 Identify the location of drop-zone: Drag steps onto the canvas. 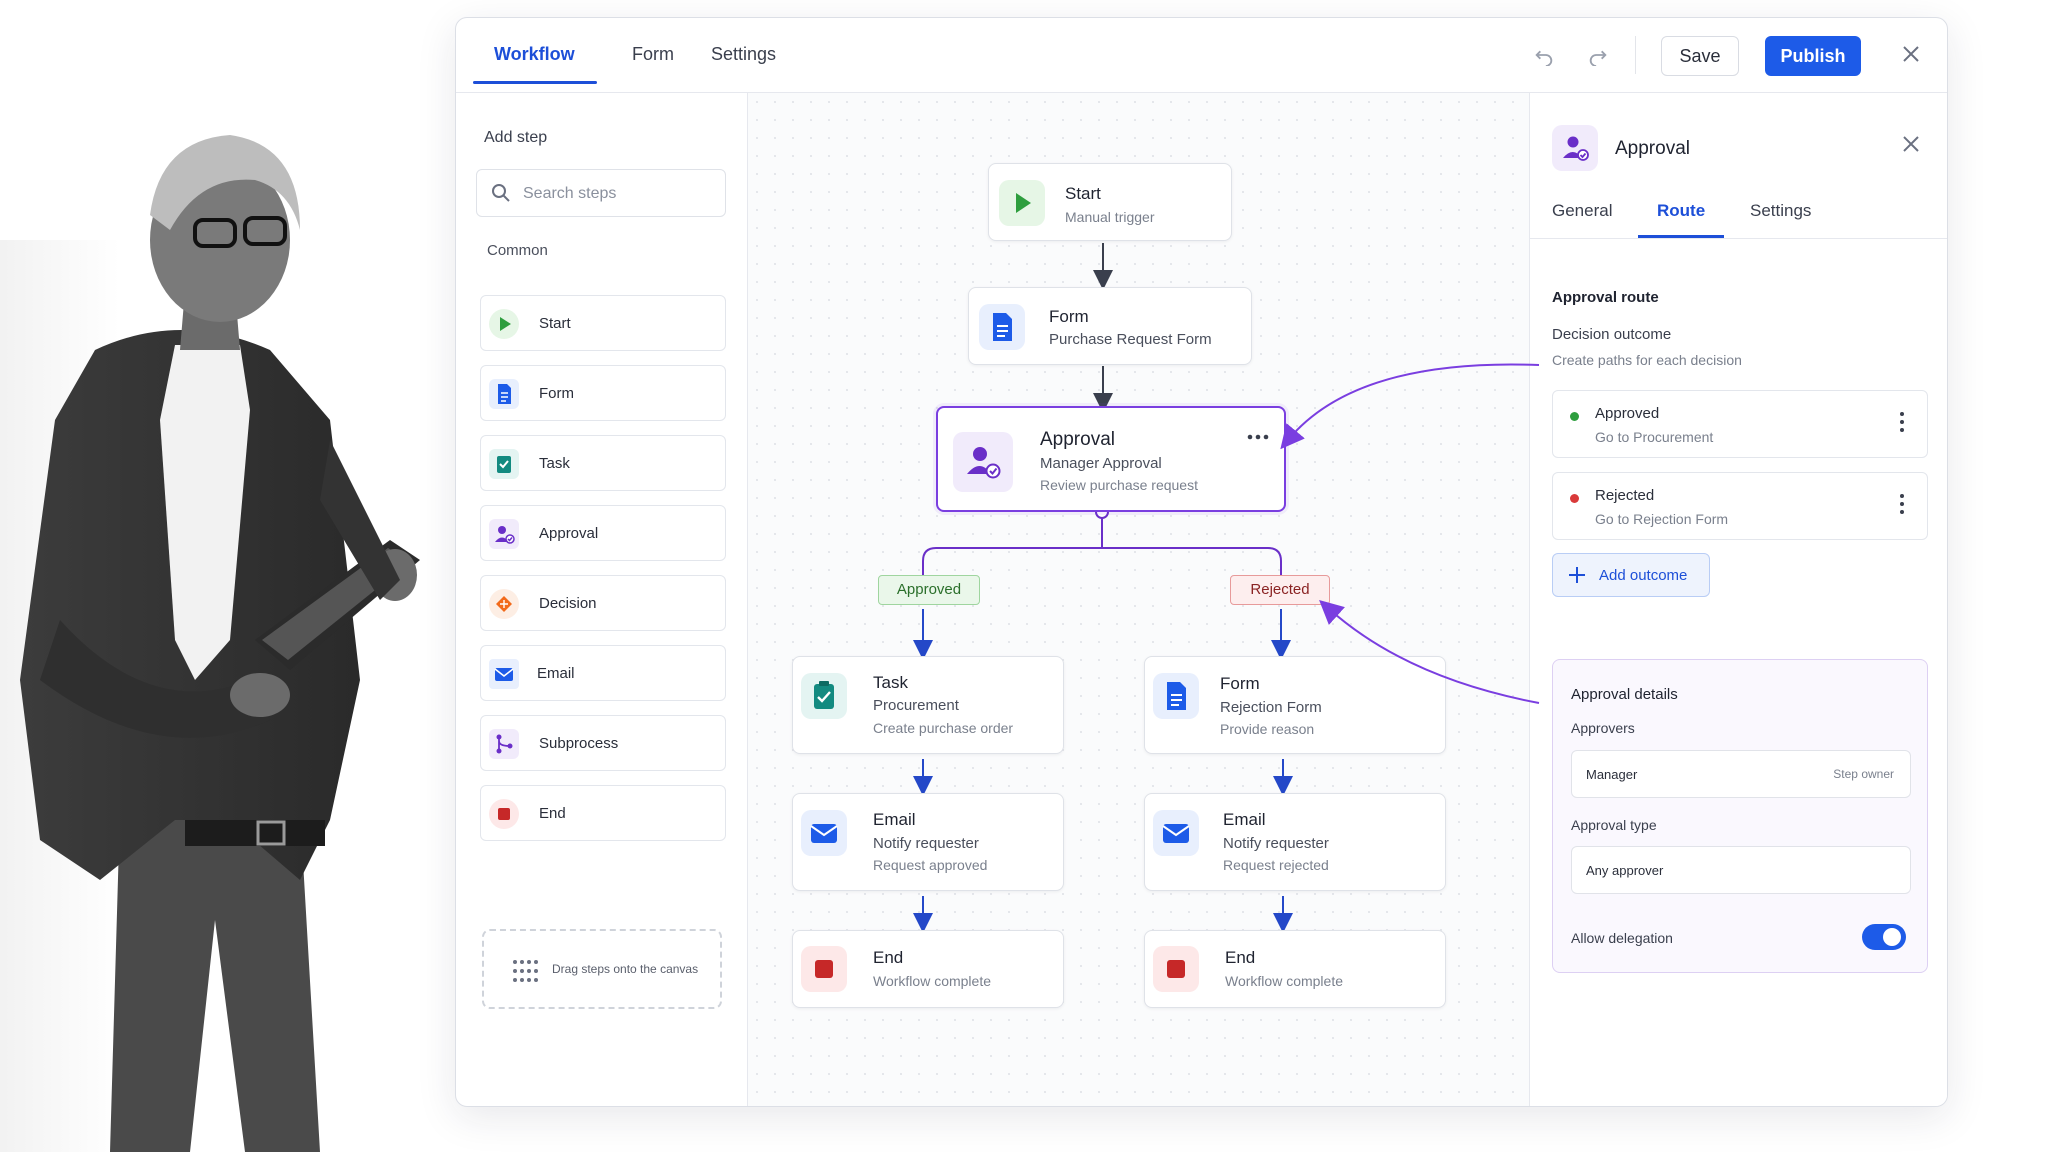
(602, 969).